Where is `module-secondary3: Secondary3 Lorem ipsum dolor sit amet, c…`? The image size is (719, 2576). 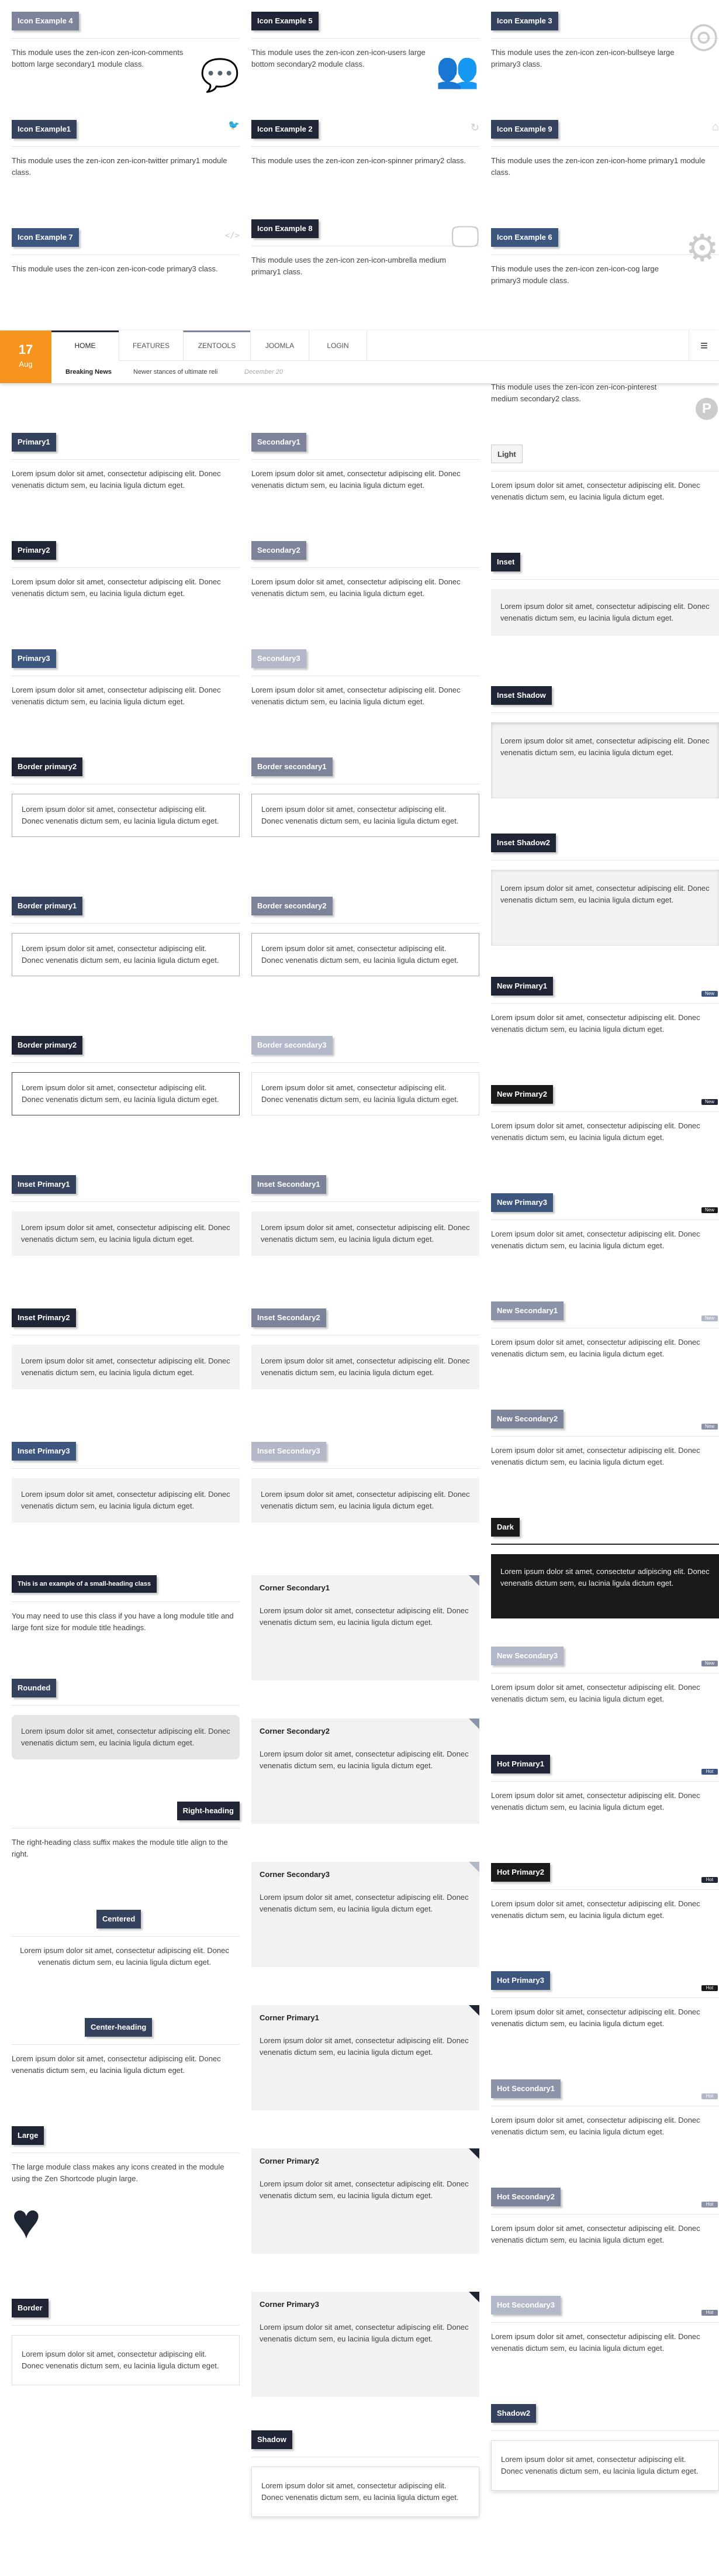 module-secondary3: Secondary3 Lorem ipsum dolor sit amet, c… is located at coordinates (365, 678).